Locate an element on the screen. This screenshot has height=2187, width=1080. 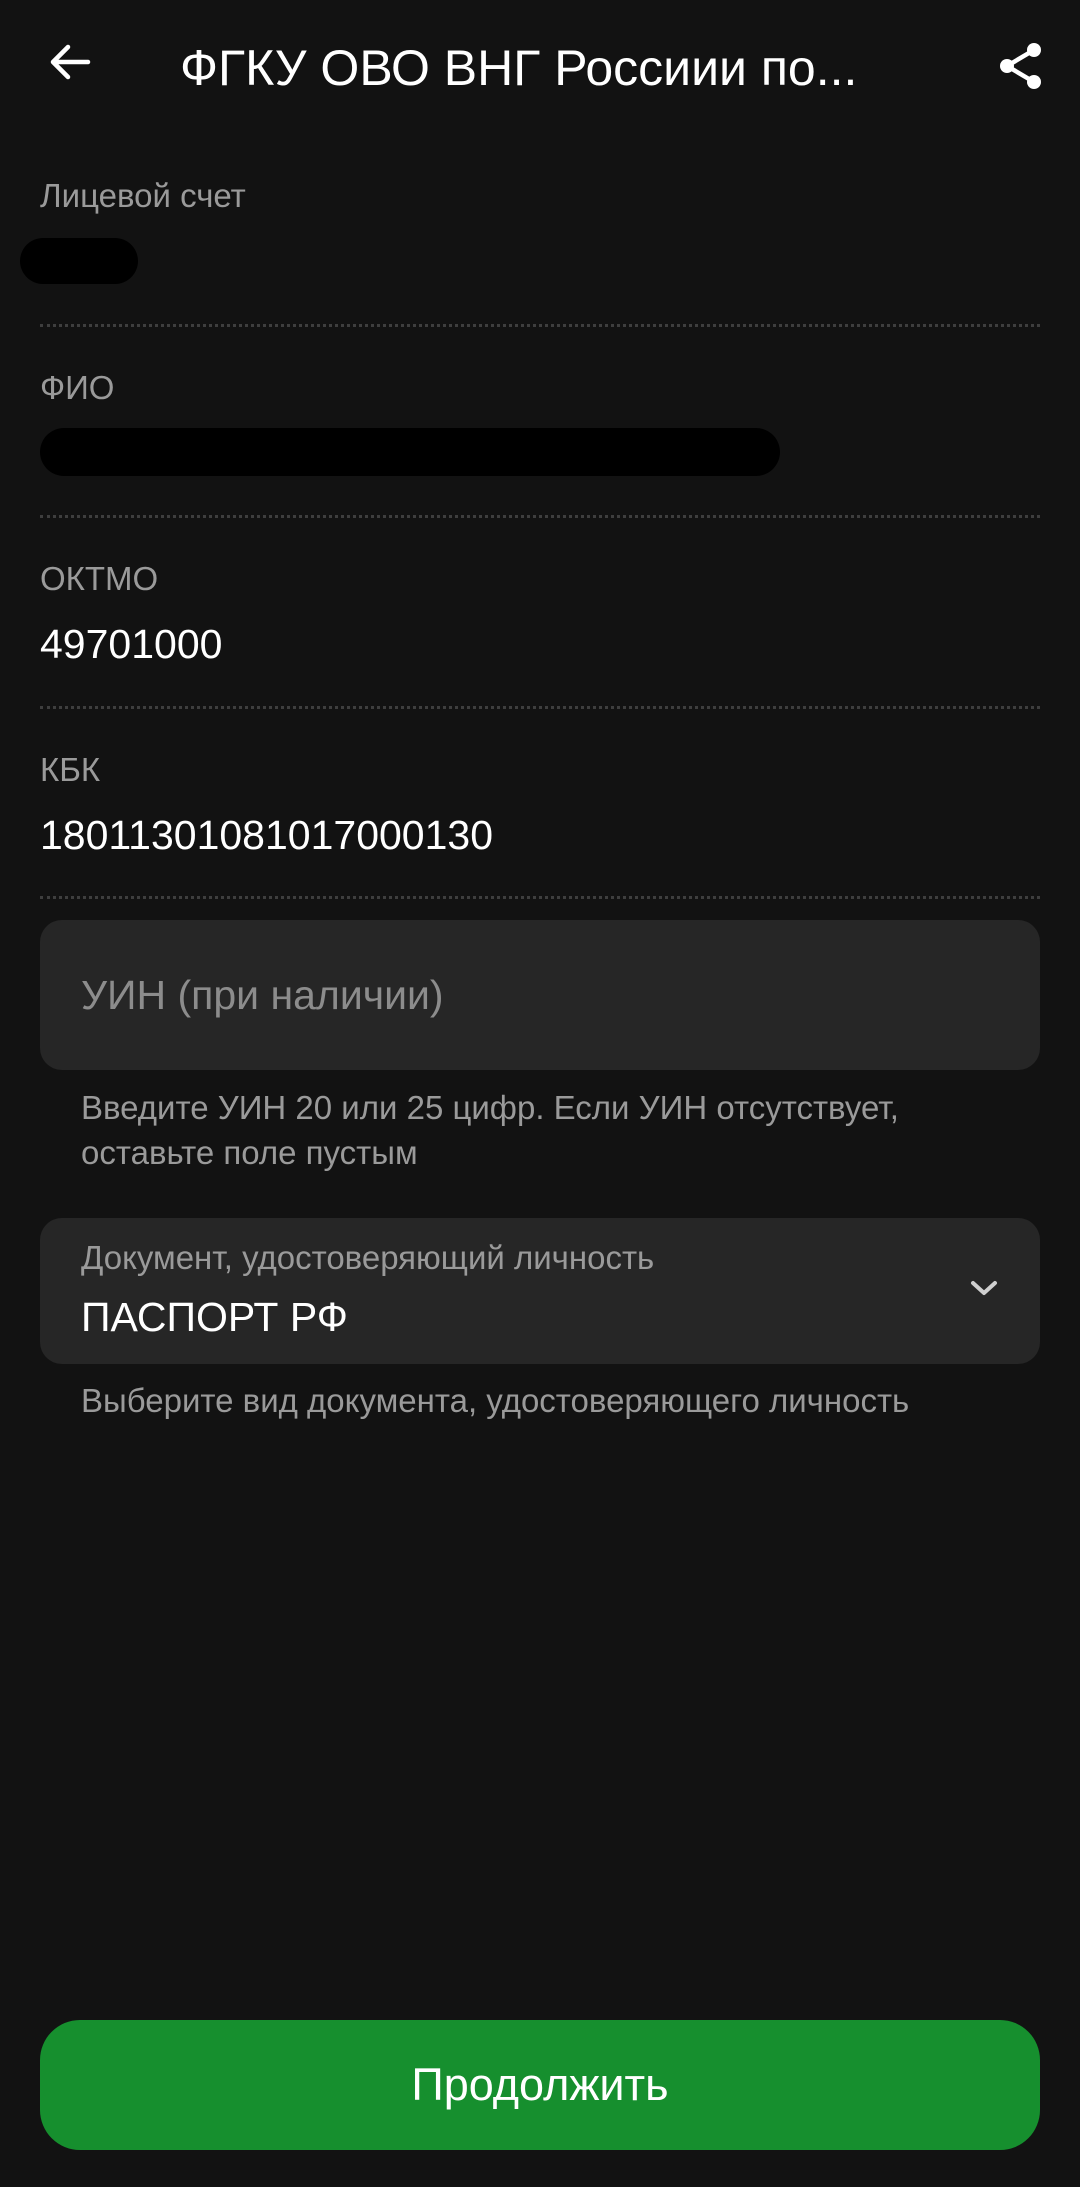
fio-field: ФИО is located at coordinates (540, 388).